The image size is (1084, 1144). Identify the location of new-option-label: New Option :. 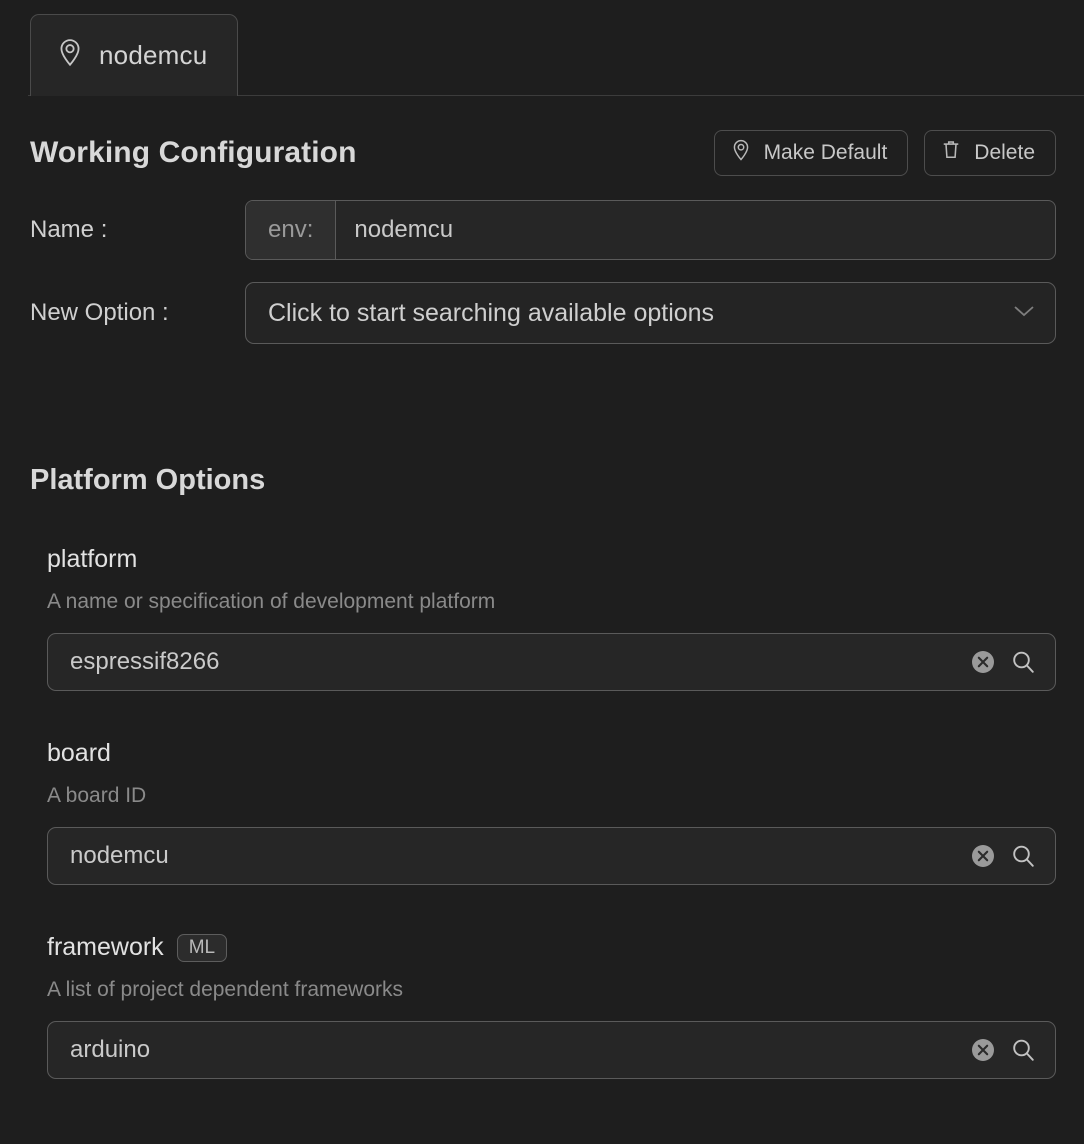
(99, 312).